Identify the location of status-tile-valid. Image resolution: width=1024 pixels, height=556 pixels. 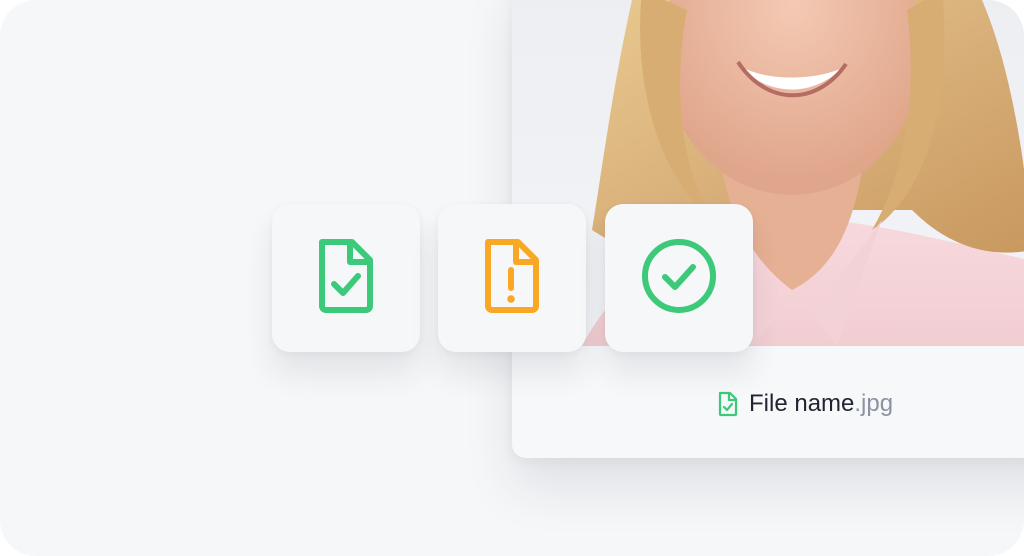
(346, 278).